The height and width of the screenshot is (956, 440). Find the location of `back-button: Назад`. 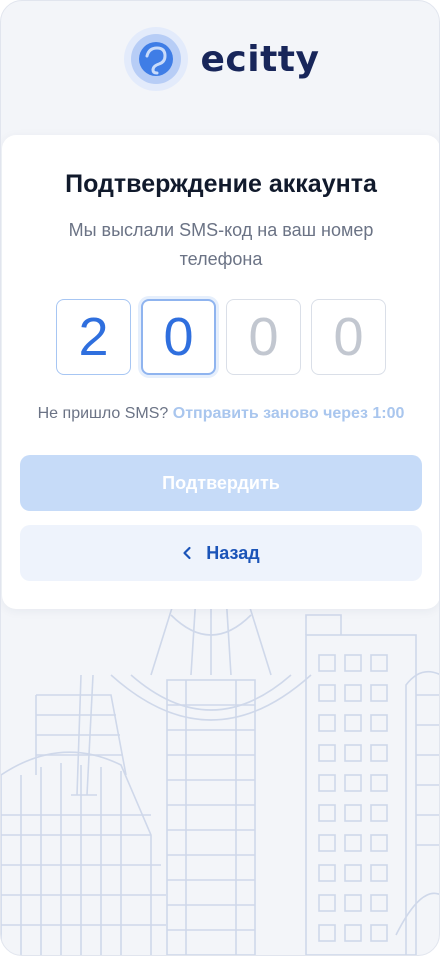

back-button: Назад is located at coordinates (221, 553).